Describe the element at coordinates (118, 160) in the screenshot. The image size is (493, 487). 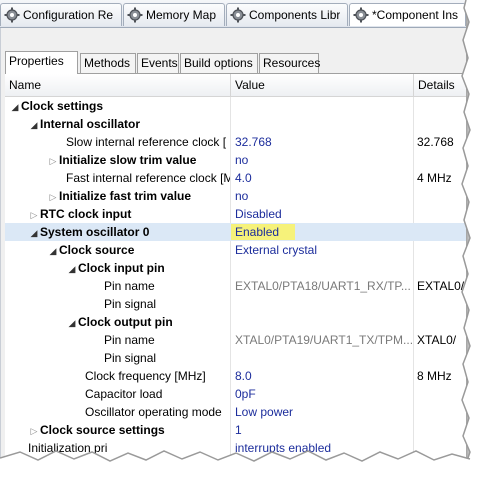
I see `property-name-cell: ▷ Initialize slow trim value` at that location.